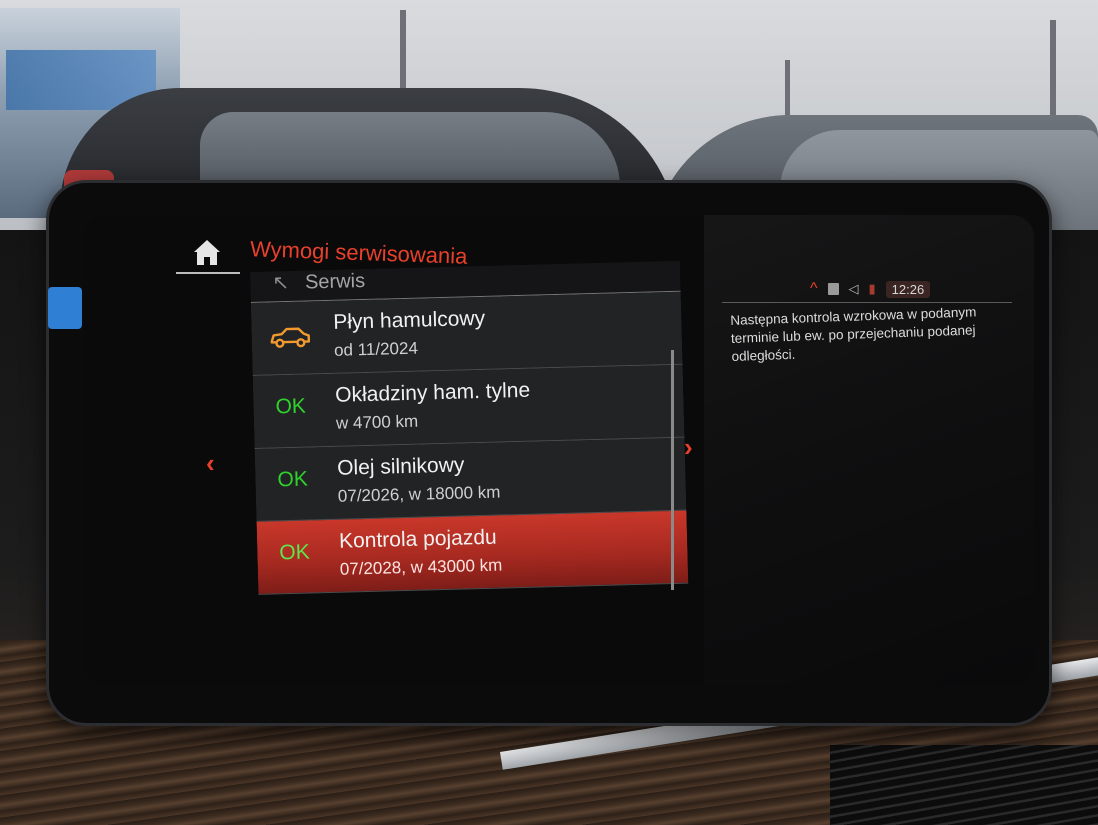 Image resolution: width=1098 pixels, height=825 pixels. Describe the element at coordinates (417, 539) in the screenshot. I see `item-title: Kontrola pojazdu` at that location.